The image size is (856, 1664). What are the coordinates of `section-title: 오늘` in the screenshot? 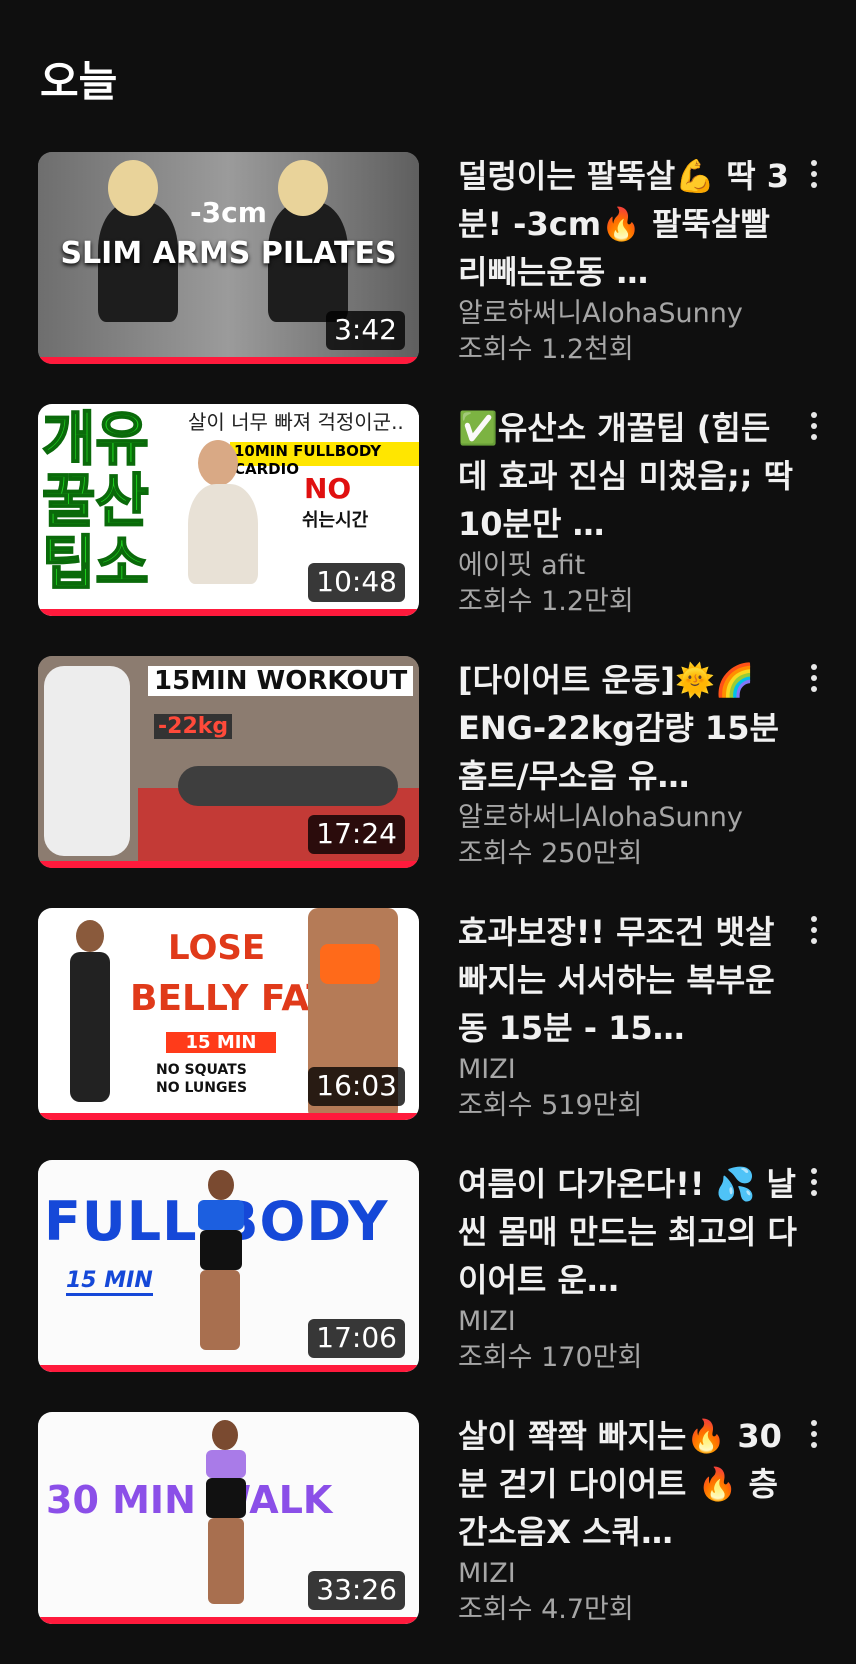 It's located at (79, 81).